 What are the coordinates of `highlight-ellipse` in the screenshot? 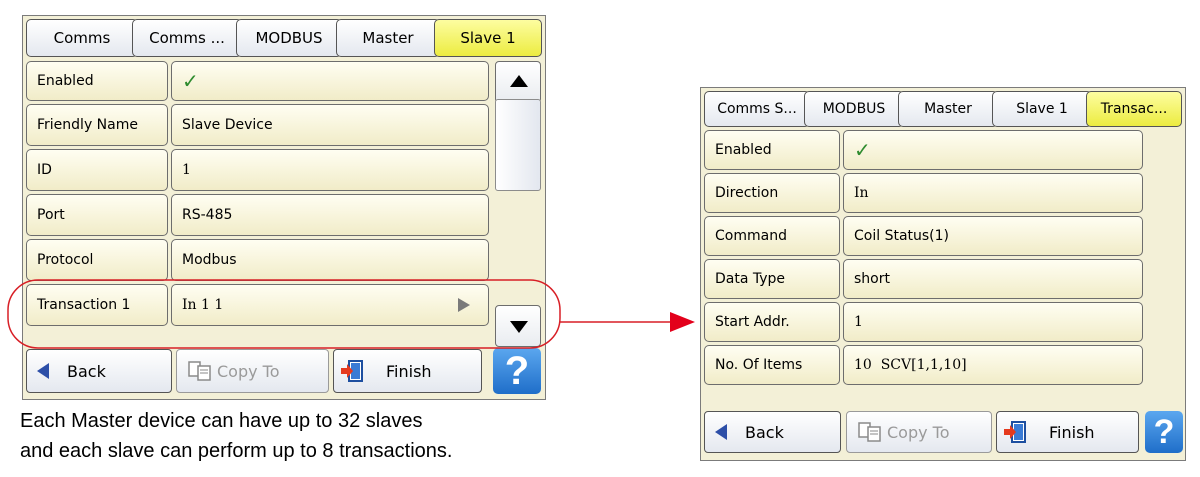 It's located at (284, 314).